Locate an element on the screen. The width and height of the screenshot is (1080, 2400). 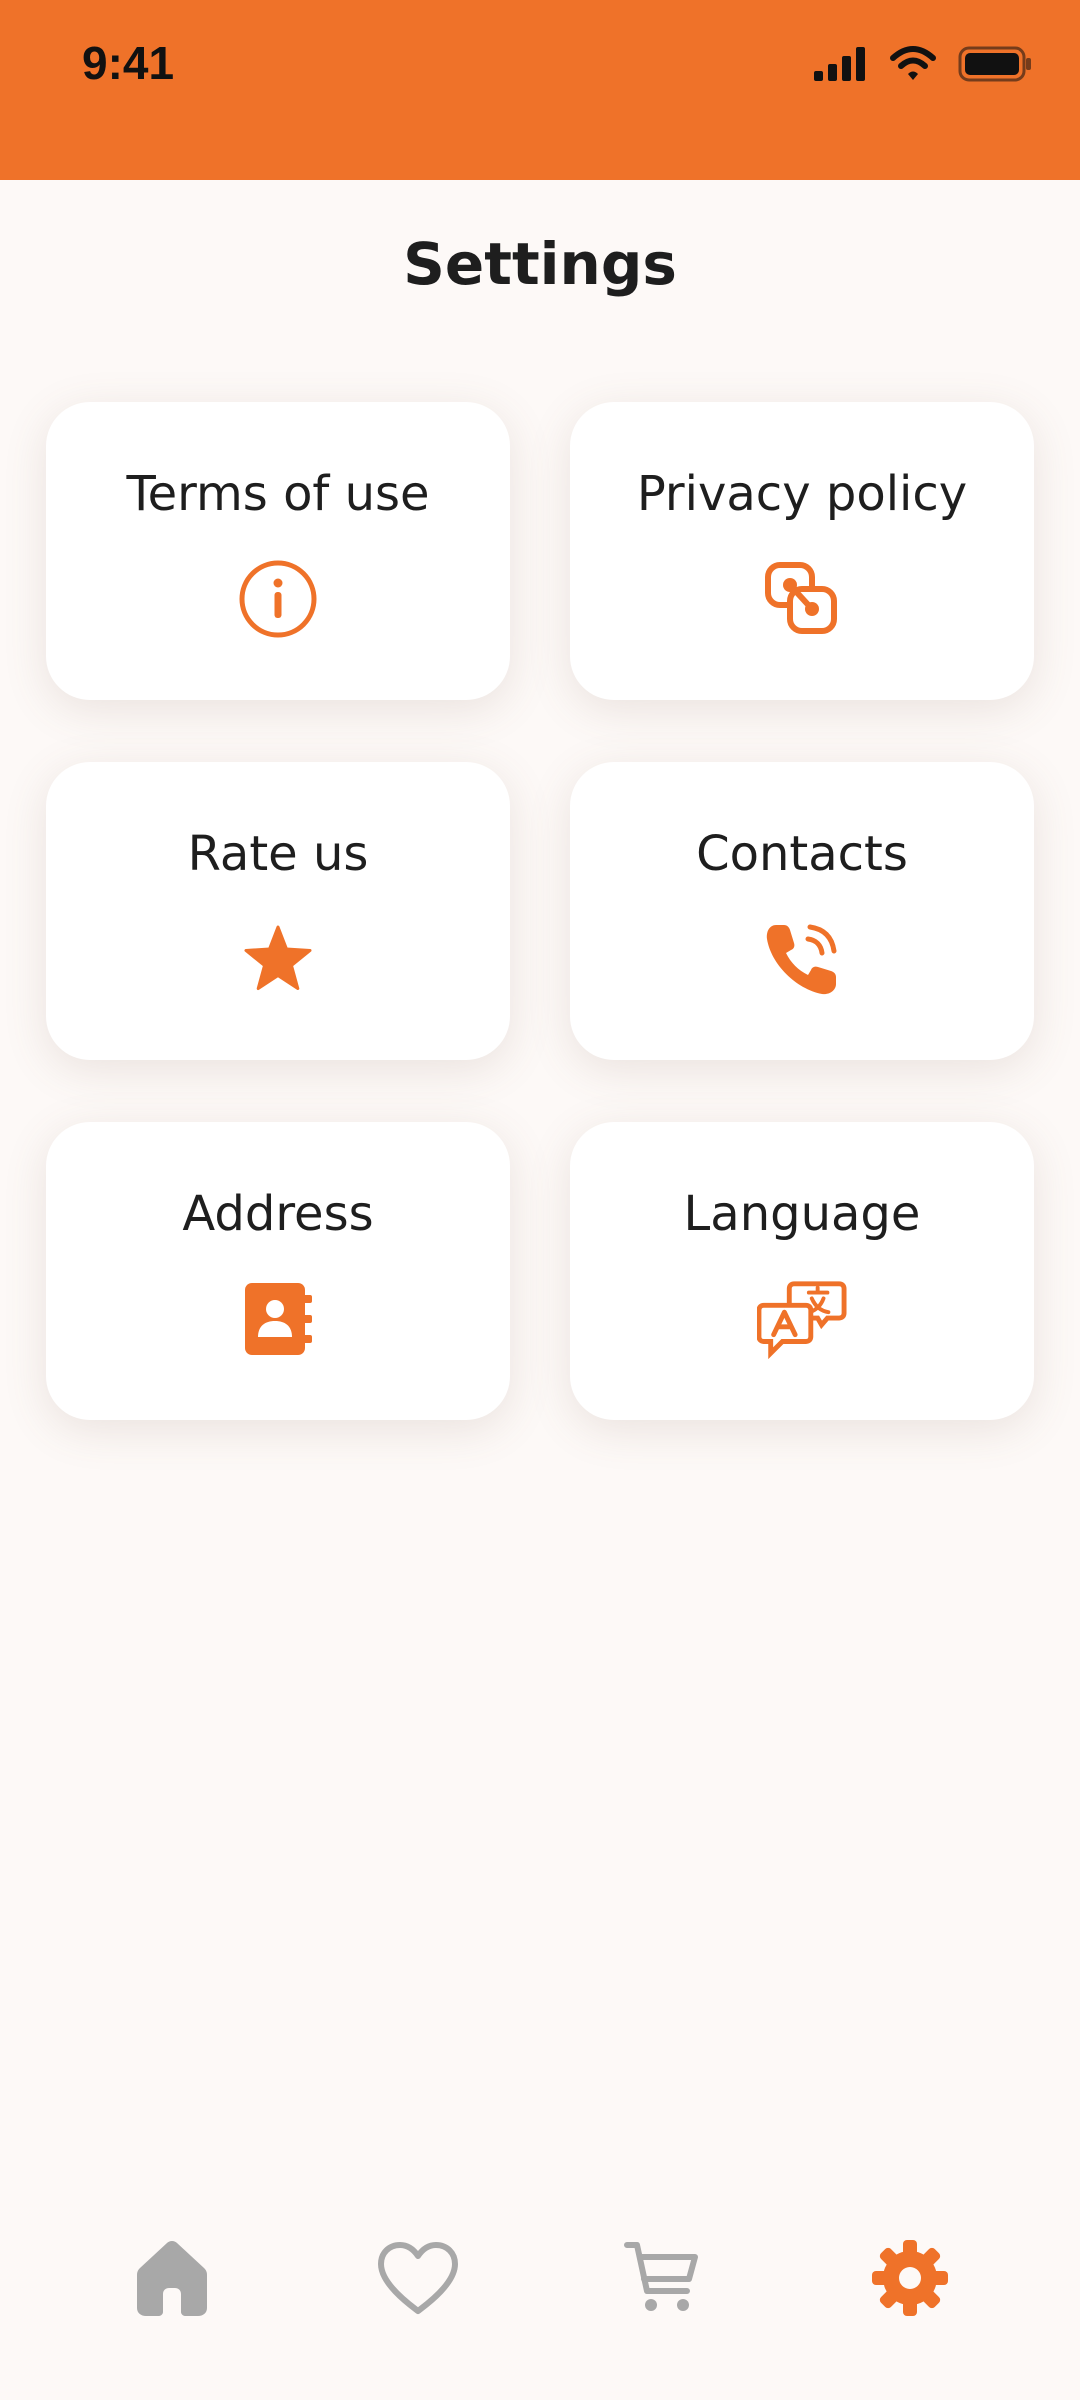
nav-cart is located at coordinates (662, 2280).